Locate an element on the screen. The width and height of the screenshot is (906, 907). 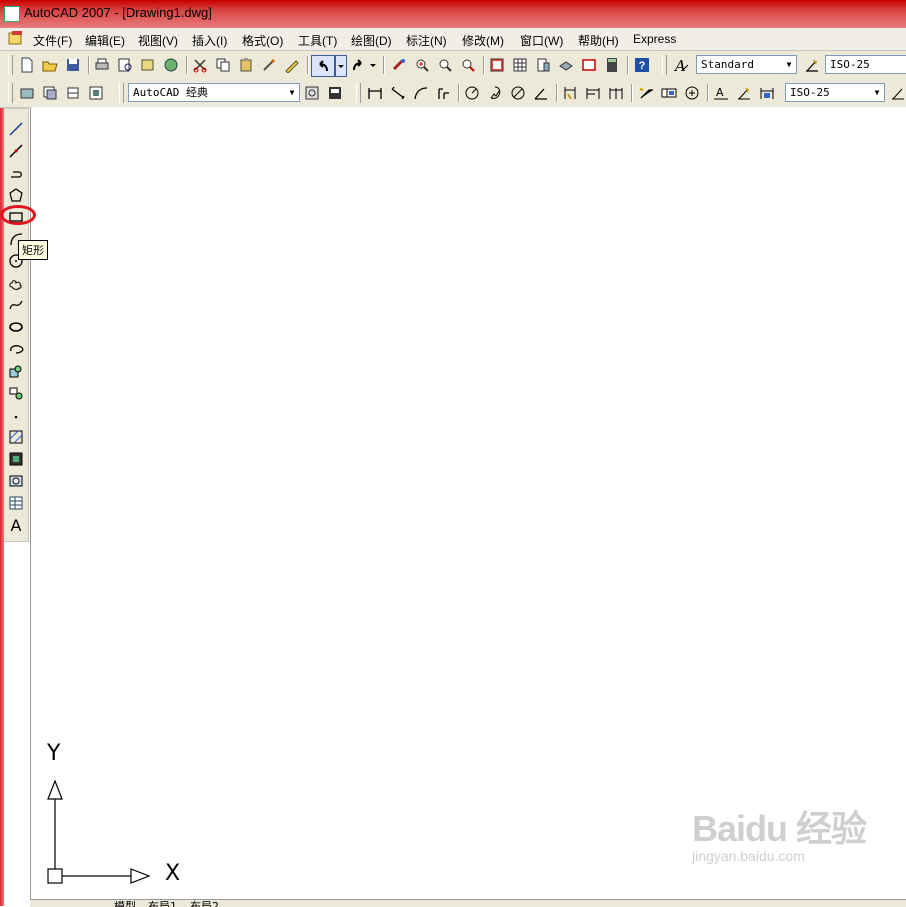
zoom-realtime-icon is located at coordinates (422, 65).